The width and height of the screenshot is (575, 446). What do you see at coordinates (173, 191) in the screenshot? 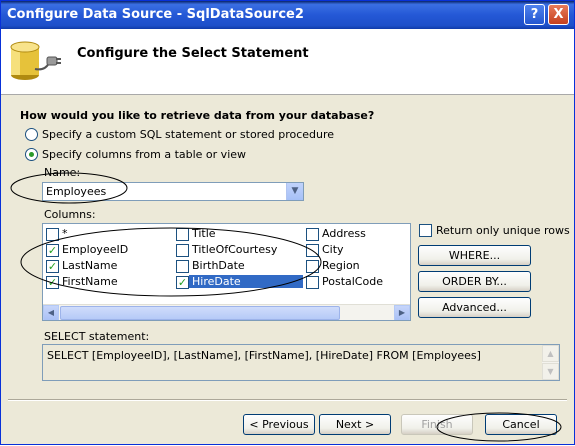
I see `table-name-dropdown: Employees ▼` at bounding box center [173, 191].